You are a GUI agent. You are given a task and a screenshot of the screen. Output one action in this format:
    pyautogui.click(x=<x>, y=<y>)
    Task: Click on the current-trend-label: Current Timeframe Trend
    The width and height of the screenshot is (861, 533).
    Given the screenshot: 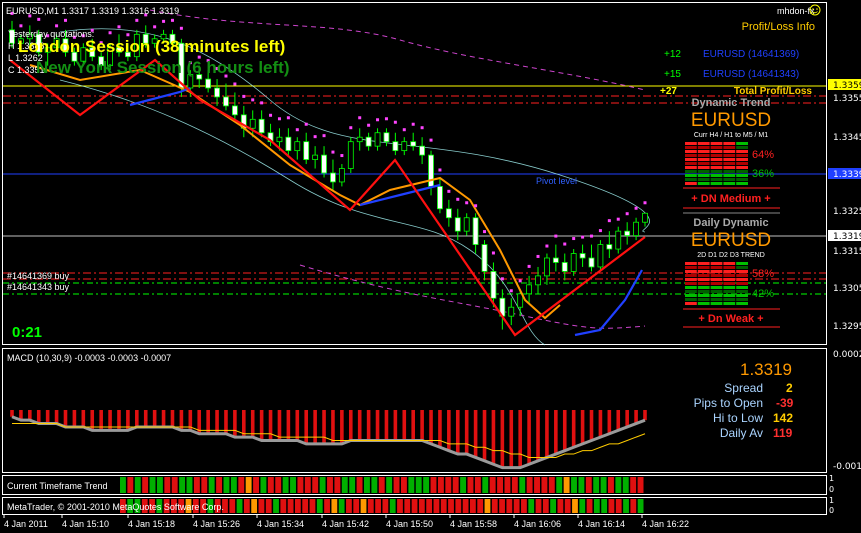 What is the action you would take?
    pyautogui.click(x=57, y=486)
    